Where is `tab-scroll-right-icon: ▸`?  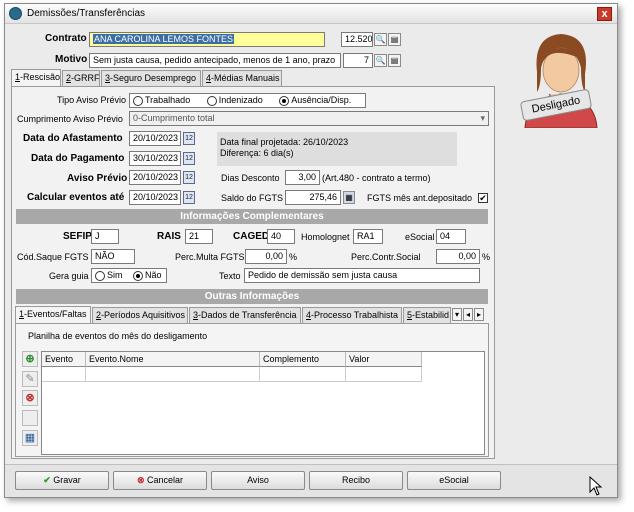 tab-scroll-right-icon: ▸ is located at coordinates (479, 314).